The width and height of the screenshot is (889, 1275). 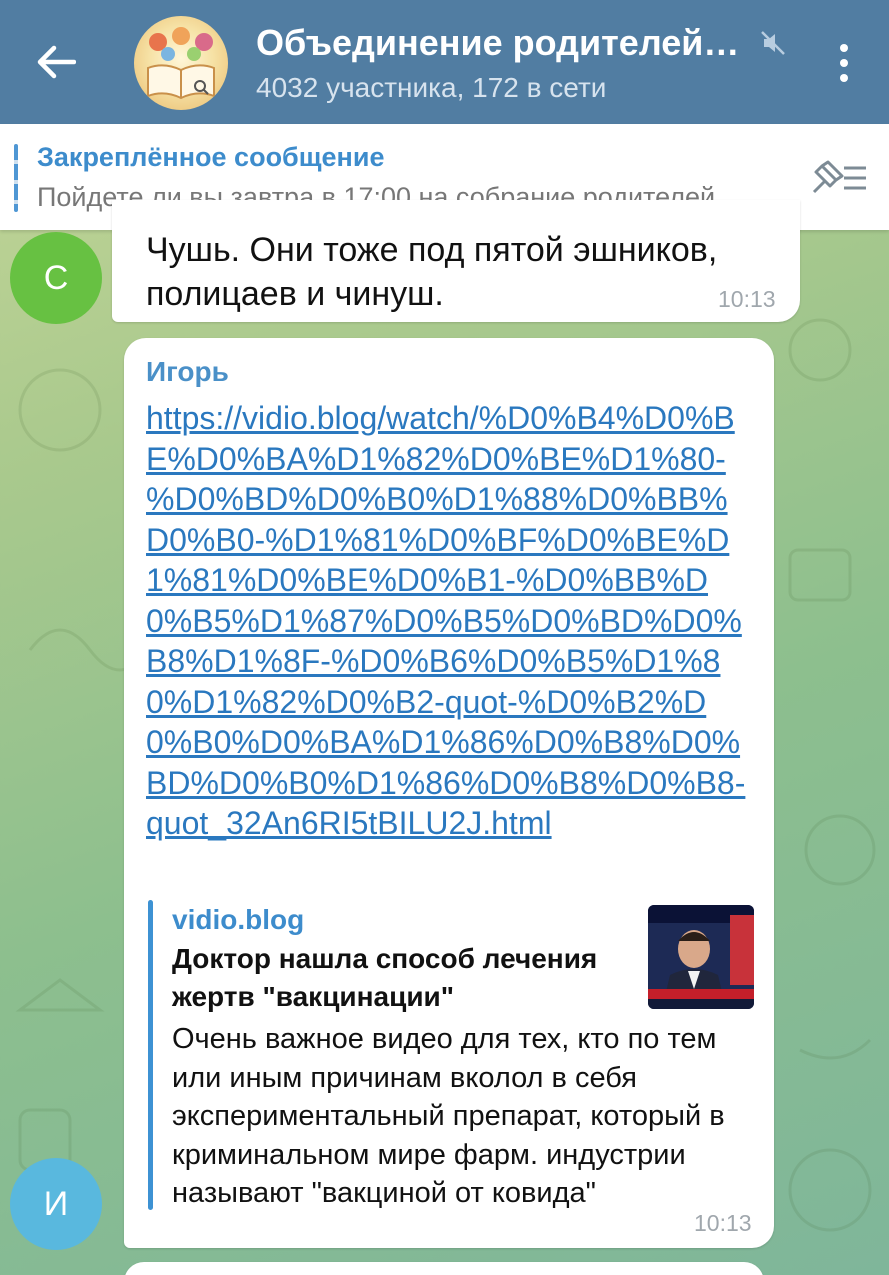 What do you see at coordinates (211, 157) in the screenshot?
I see `pinned-title: Закреплённое сообщение` at bounding box center [211, 157].